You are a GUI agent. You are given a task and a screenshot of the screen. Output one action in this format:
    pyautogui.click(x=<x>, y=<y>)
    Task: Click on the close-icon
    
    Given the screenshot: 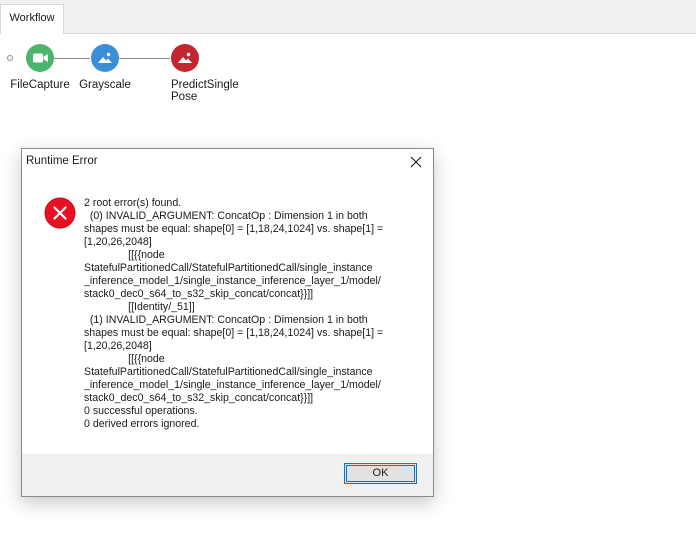 What is the action you would take?
    pyautogui.click(x=416, y=162)
    